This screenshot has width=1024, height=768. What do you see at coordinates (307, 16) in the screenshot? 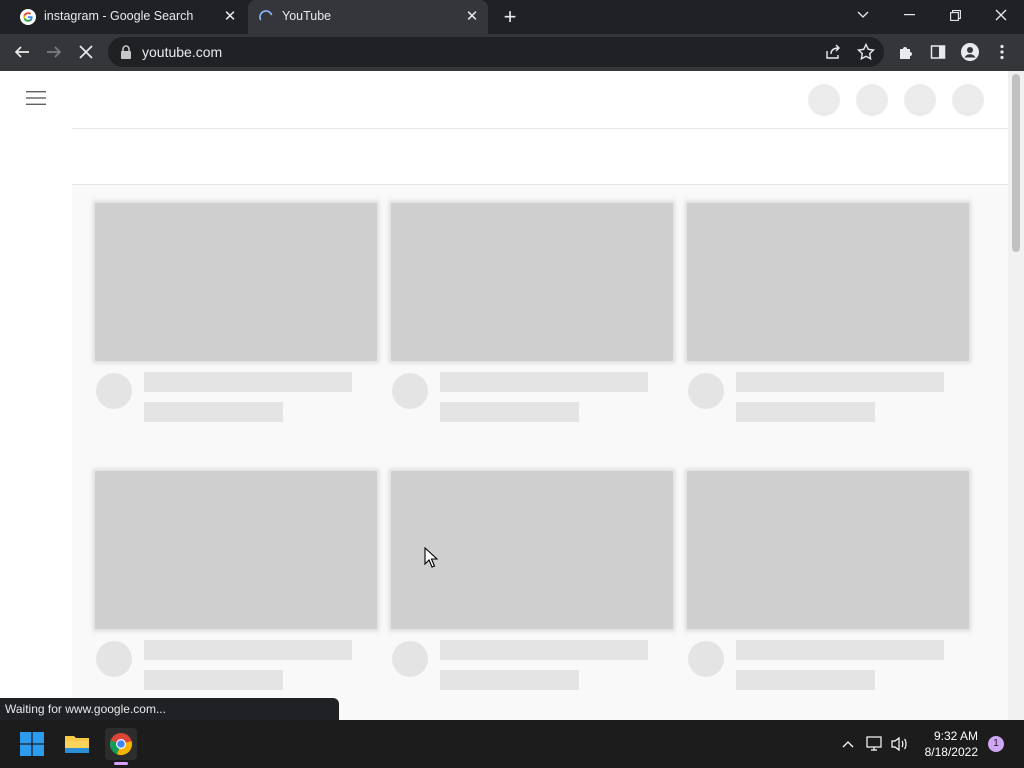
I see `tab-title: YouTube` at bounding box center [307, 16].